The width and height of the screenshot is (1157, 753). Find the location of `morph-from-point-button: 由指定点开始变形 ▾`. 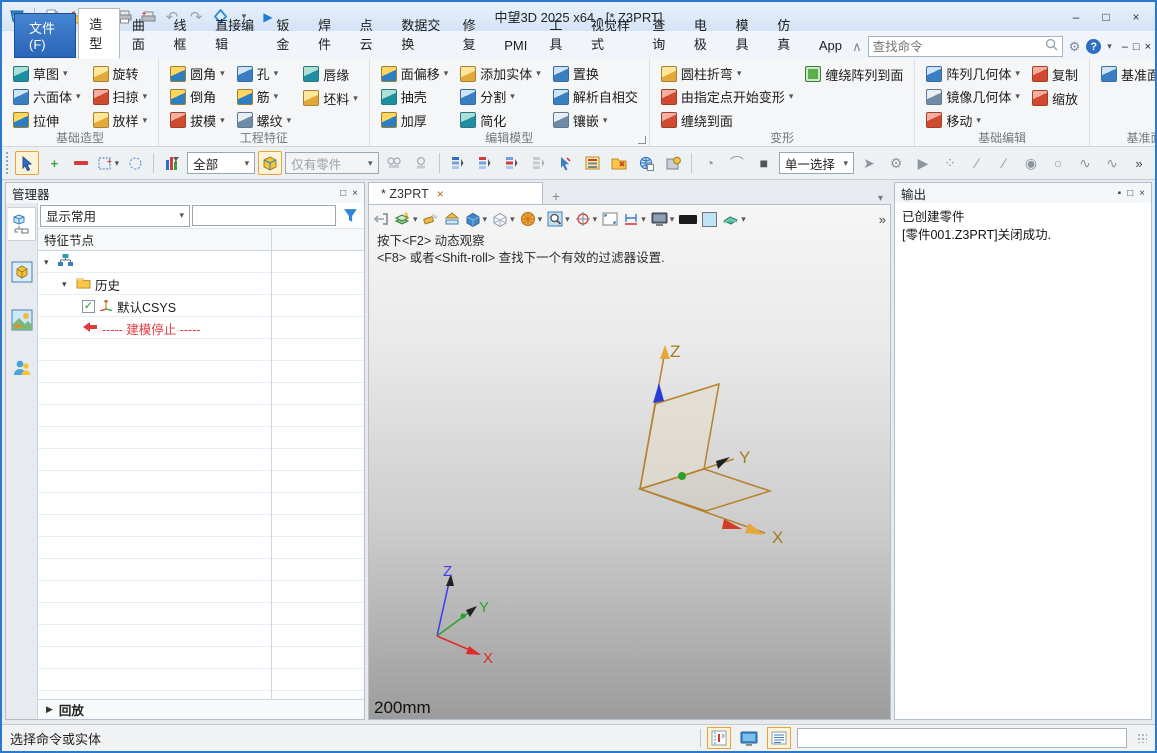

morph-from-point-button: 由指定点开始变形 ▾ is located at coordinates (727, 96).